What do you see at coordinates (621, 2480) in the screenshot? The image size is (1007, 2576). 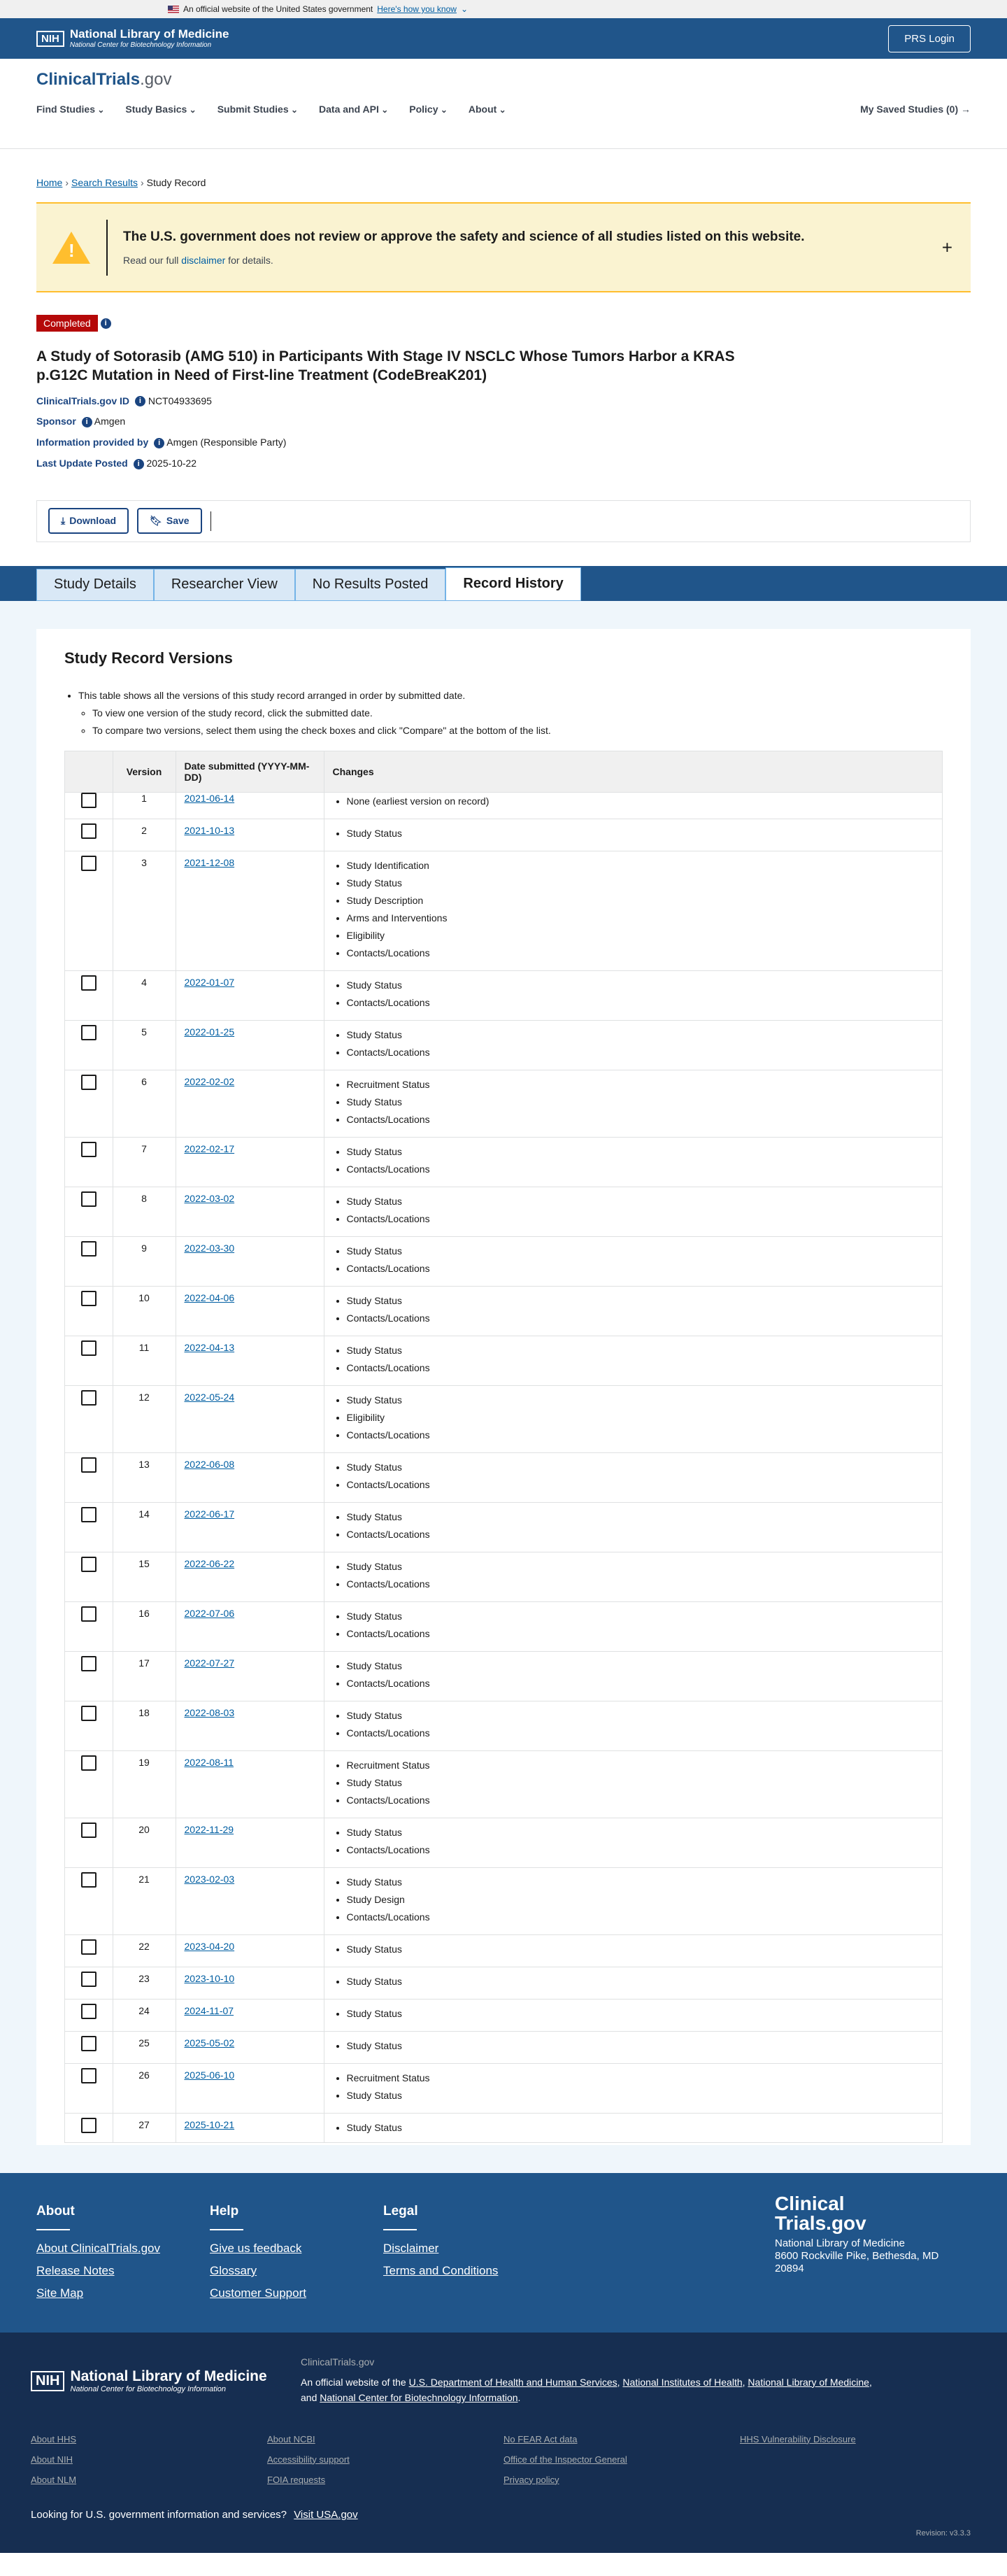 I see `footer-link: Privacy policy` at bounding box center [621, 2480].